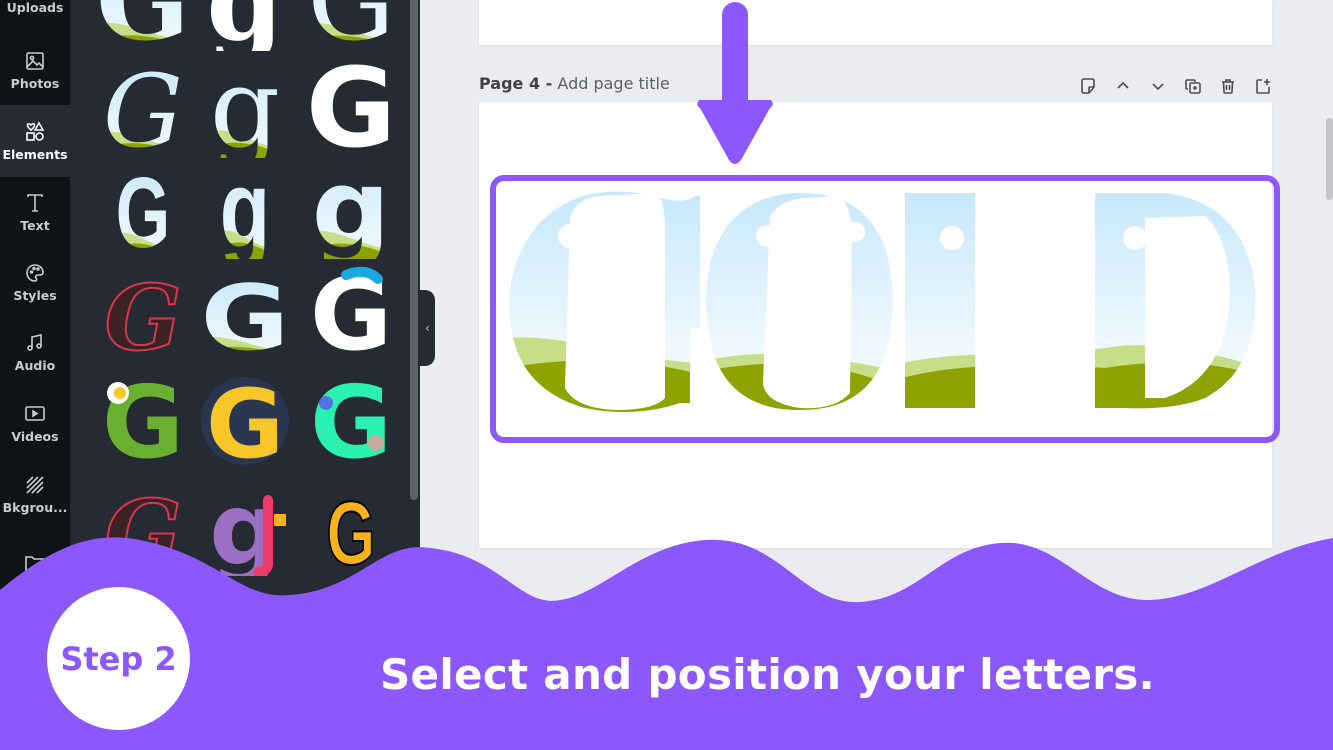 This screenshot has width=1333, height=750. What do you see at coordinates (35, 83) in the screenshot?
I see `photos-label: Photos` at bounding box center [35, 83].